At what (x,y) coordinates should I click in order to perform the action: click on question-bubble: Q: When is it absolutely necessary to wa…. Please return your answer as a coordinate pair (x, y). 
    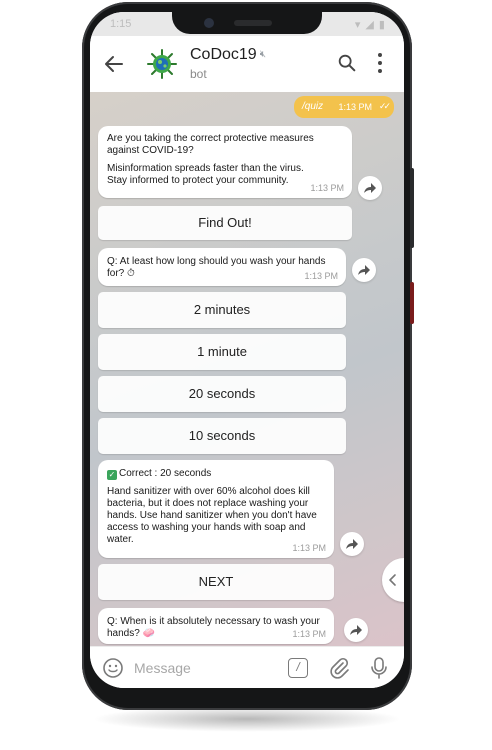
    Looking at the image, I should click on (216, 626).